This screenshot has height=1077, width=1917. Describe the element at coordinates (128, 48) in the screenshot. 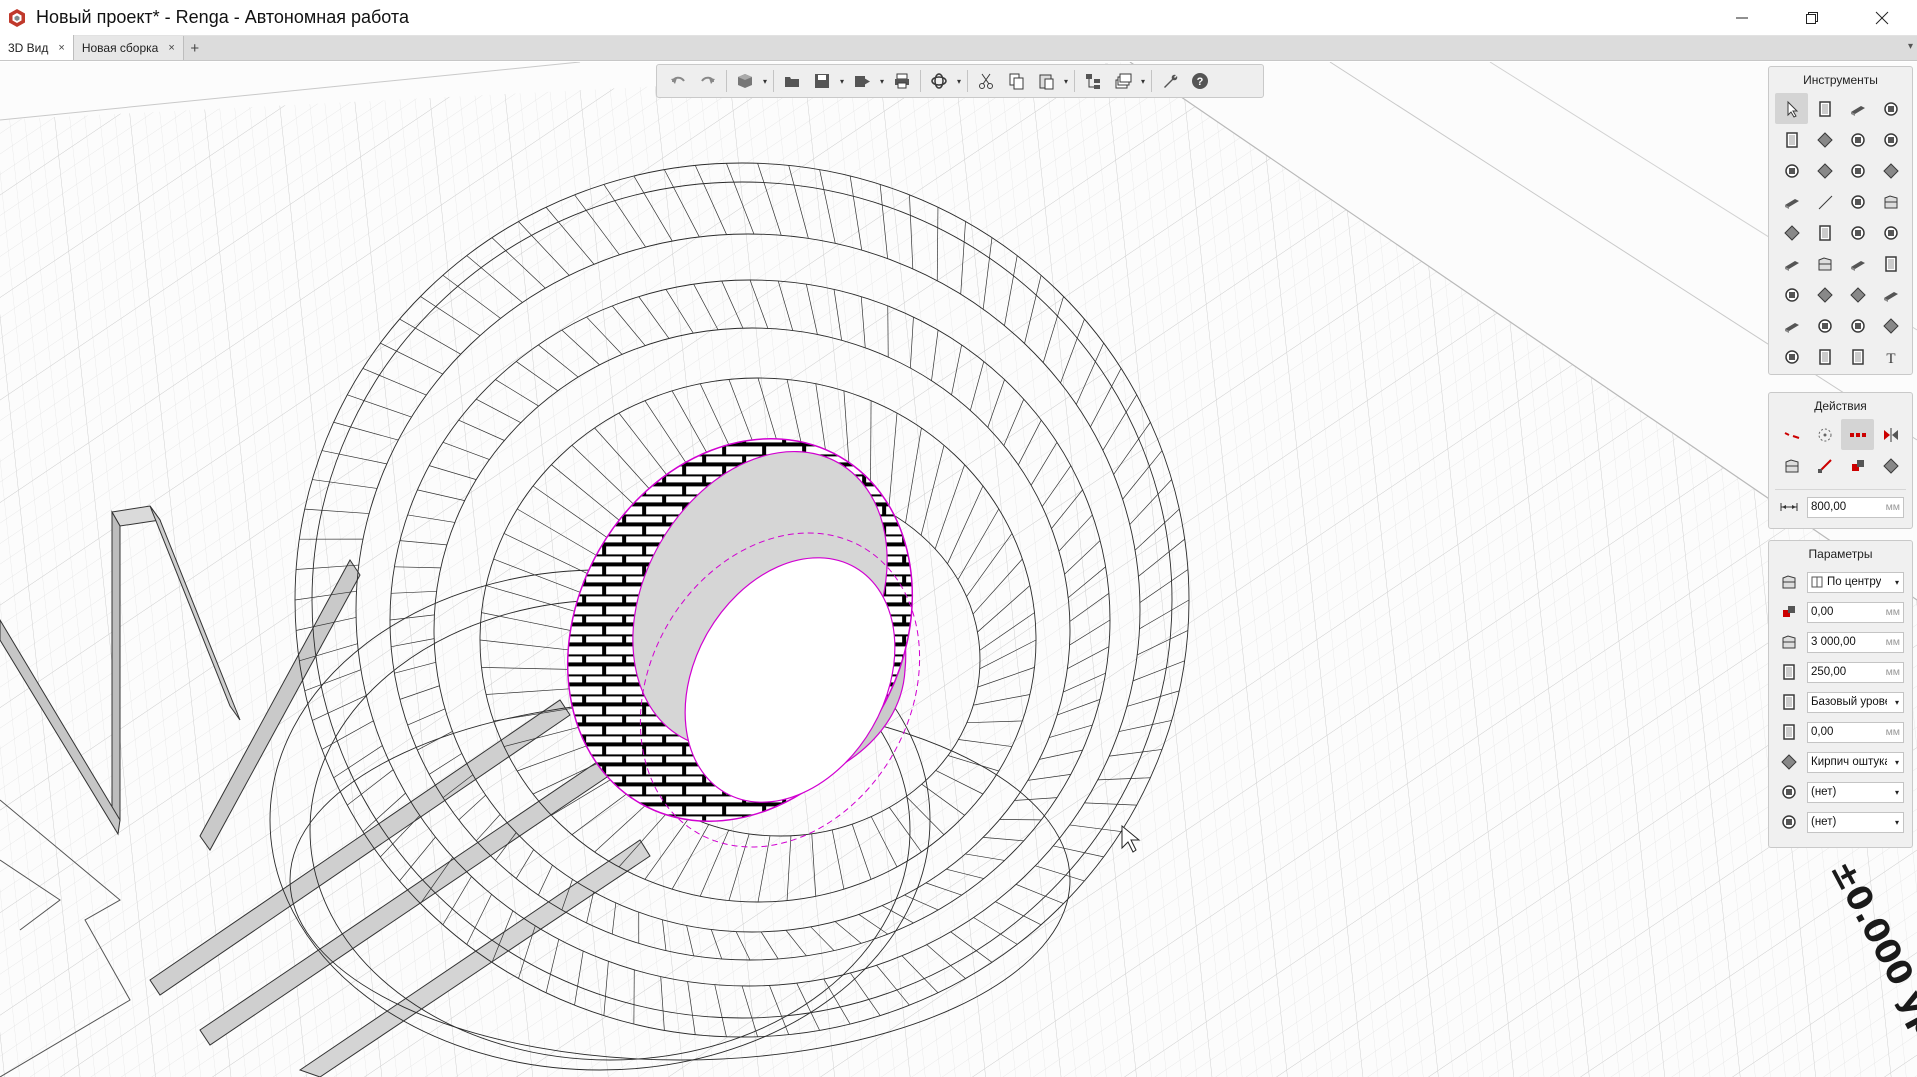

I see `tab-new-assembly: Новая сборка ×` at that location.